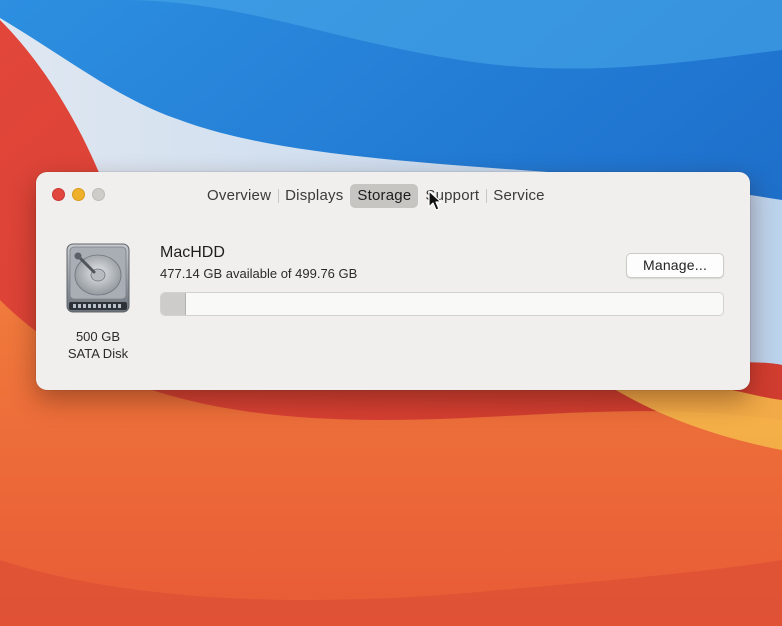 The width and height of the screenshot is (782, 626). Describe the element at coordinates (442, 304) in the screenshot. I see `storage-usage-bar` at that location.